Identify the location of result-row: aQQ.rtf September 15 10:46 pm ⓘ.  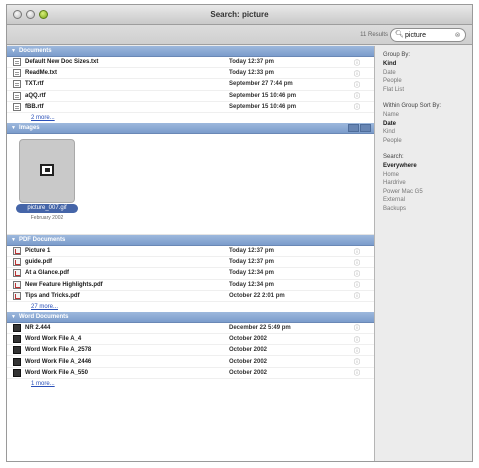
(190, 96).